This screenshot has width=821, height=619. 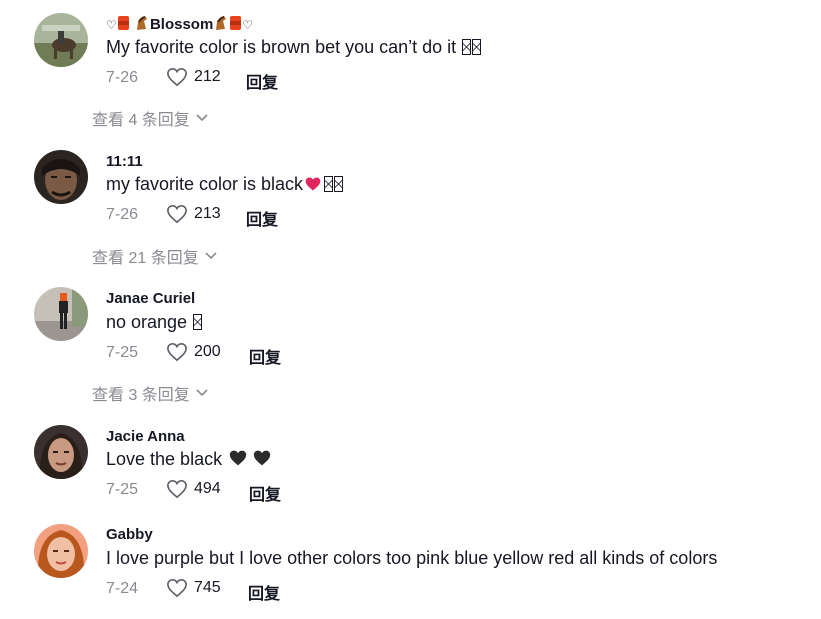 I want to click on like-count: 213, so click(x=207, y=213).